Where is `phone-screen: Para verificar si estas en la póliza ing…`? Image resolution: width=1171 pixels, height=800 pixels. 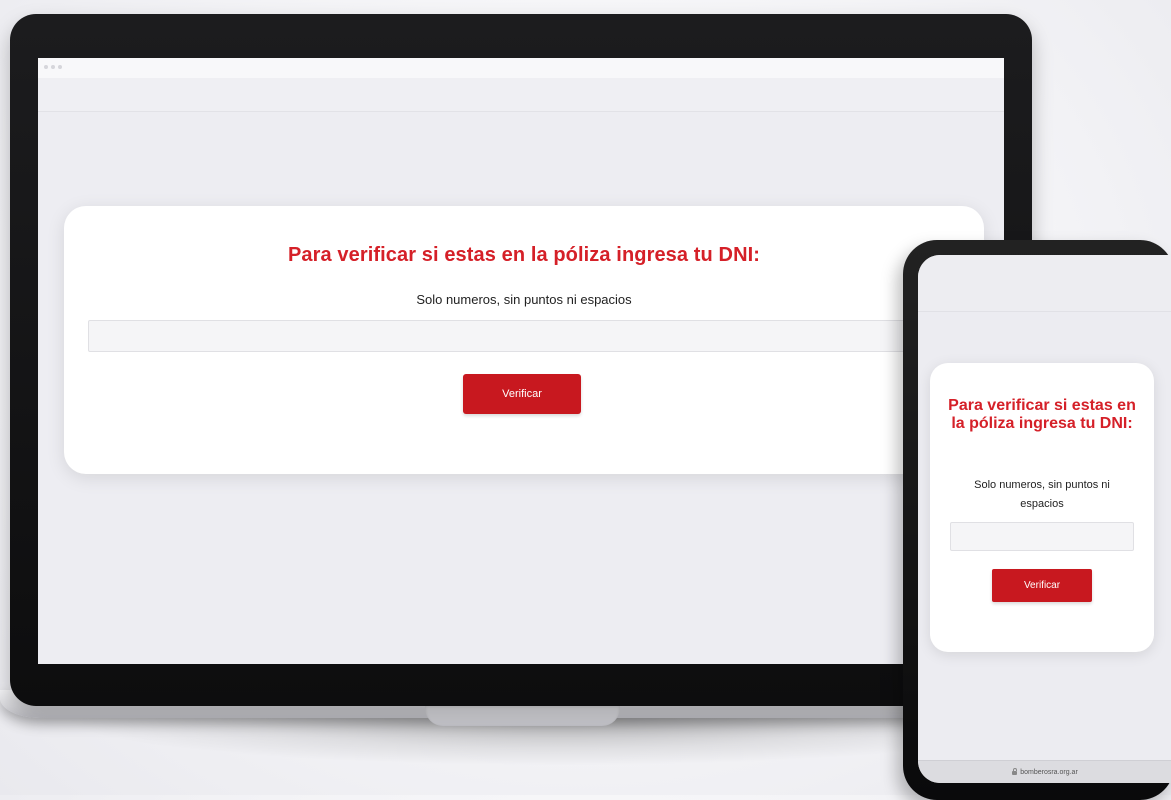 phone-screen: Para verificar si estas en la póliza ing… is located at coordinates (1044, 519).